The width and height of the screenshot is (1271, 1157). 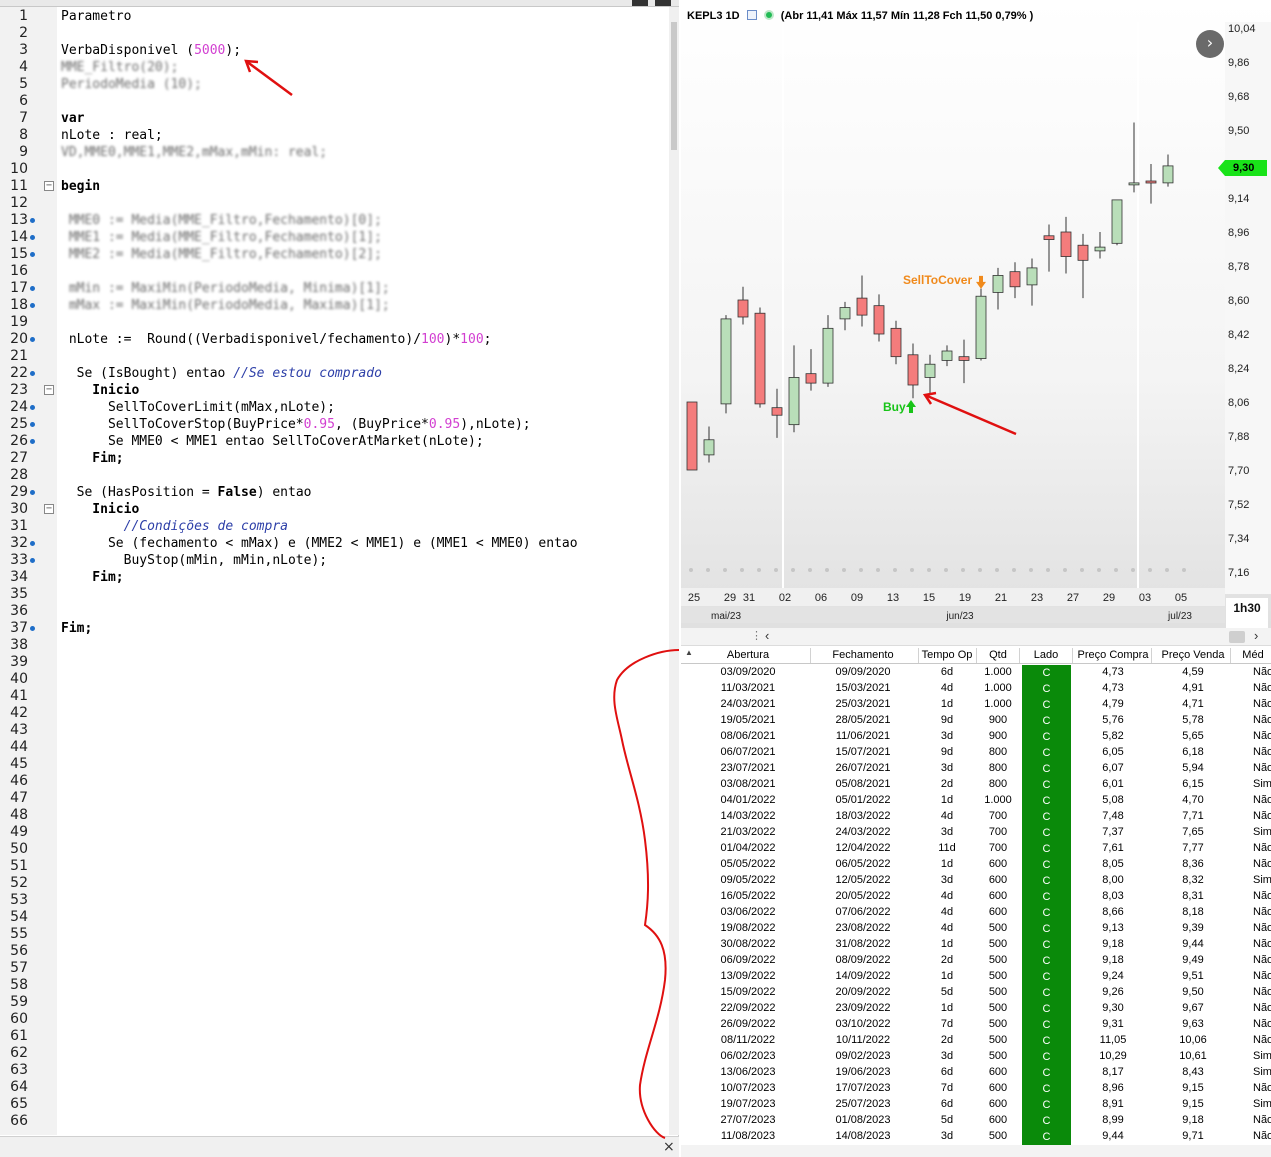 What do you see at coordinates (674, 571) in the screenshot?
I see `editor-vertical-scrollbar` at bounding box center [674, 571].